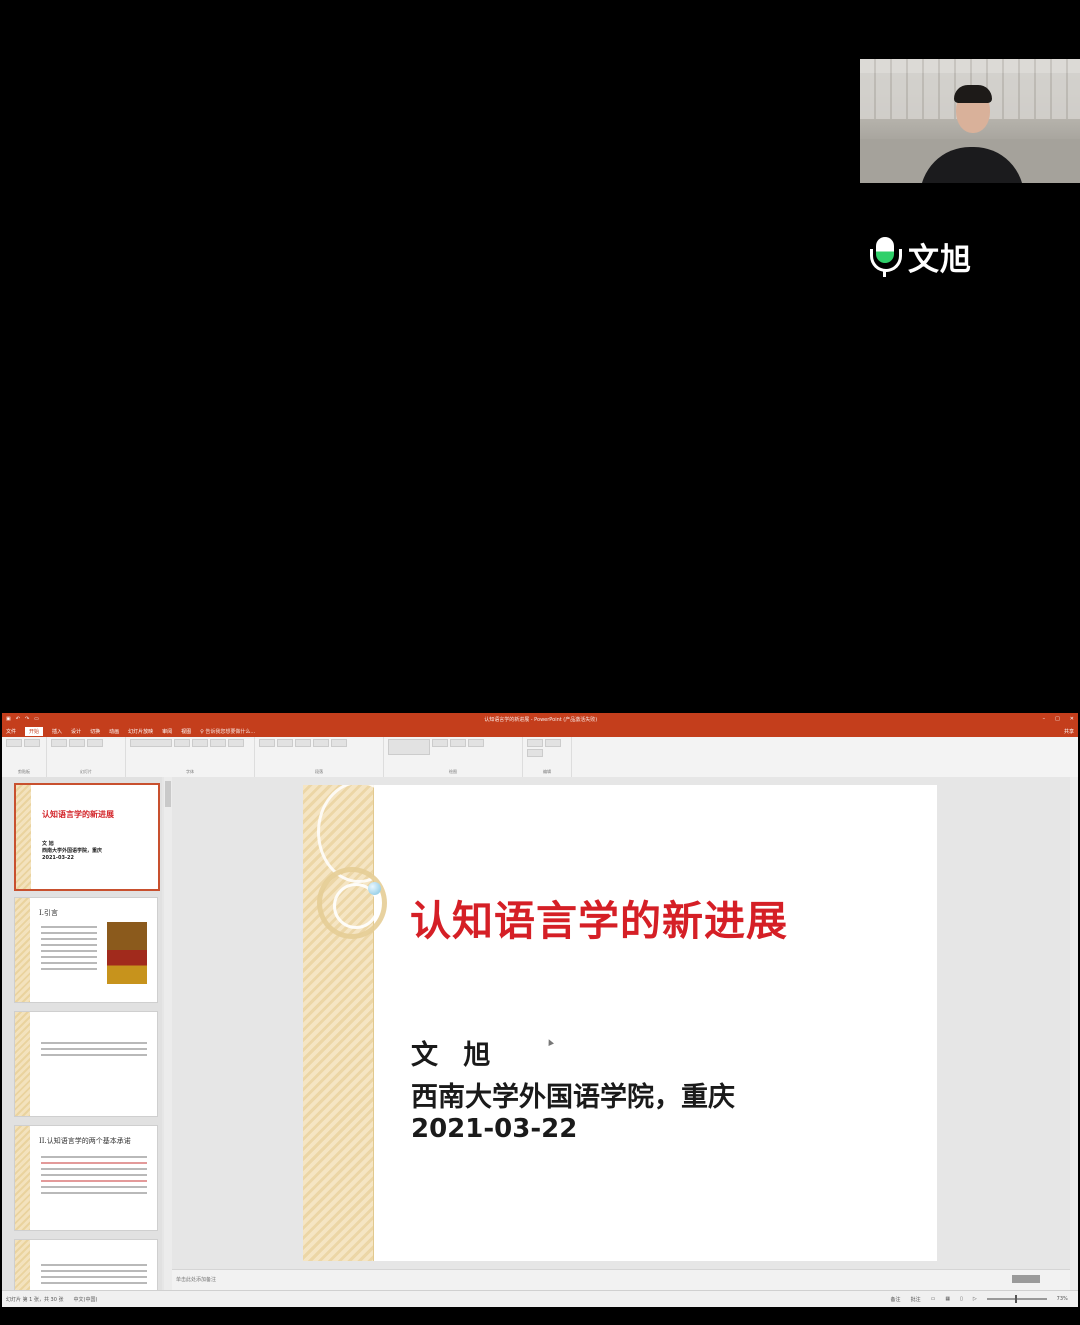  What do you see at coordinates (896, 1299) in the screenshot?
I see `notes-button: 备注` at bounding box center [896, 1299].